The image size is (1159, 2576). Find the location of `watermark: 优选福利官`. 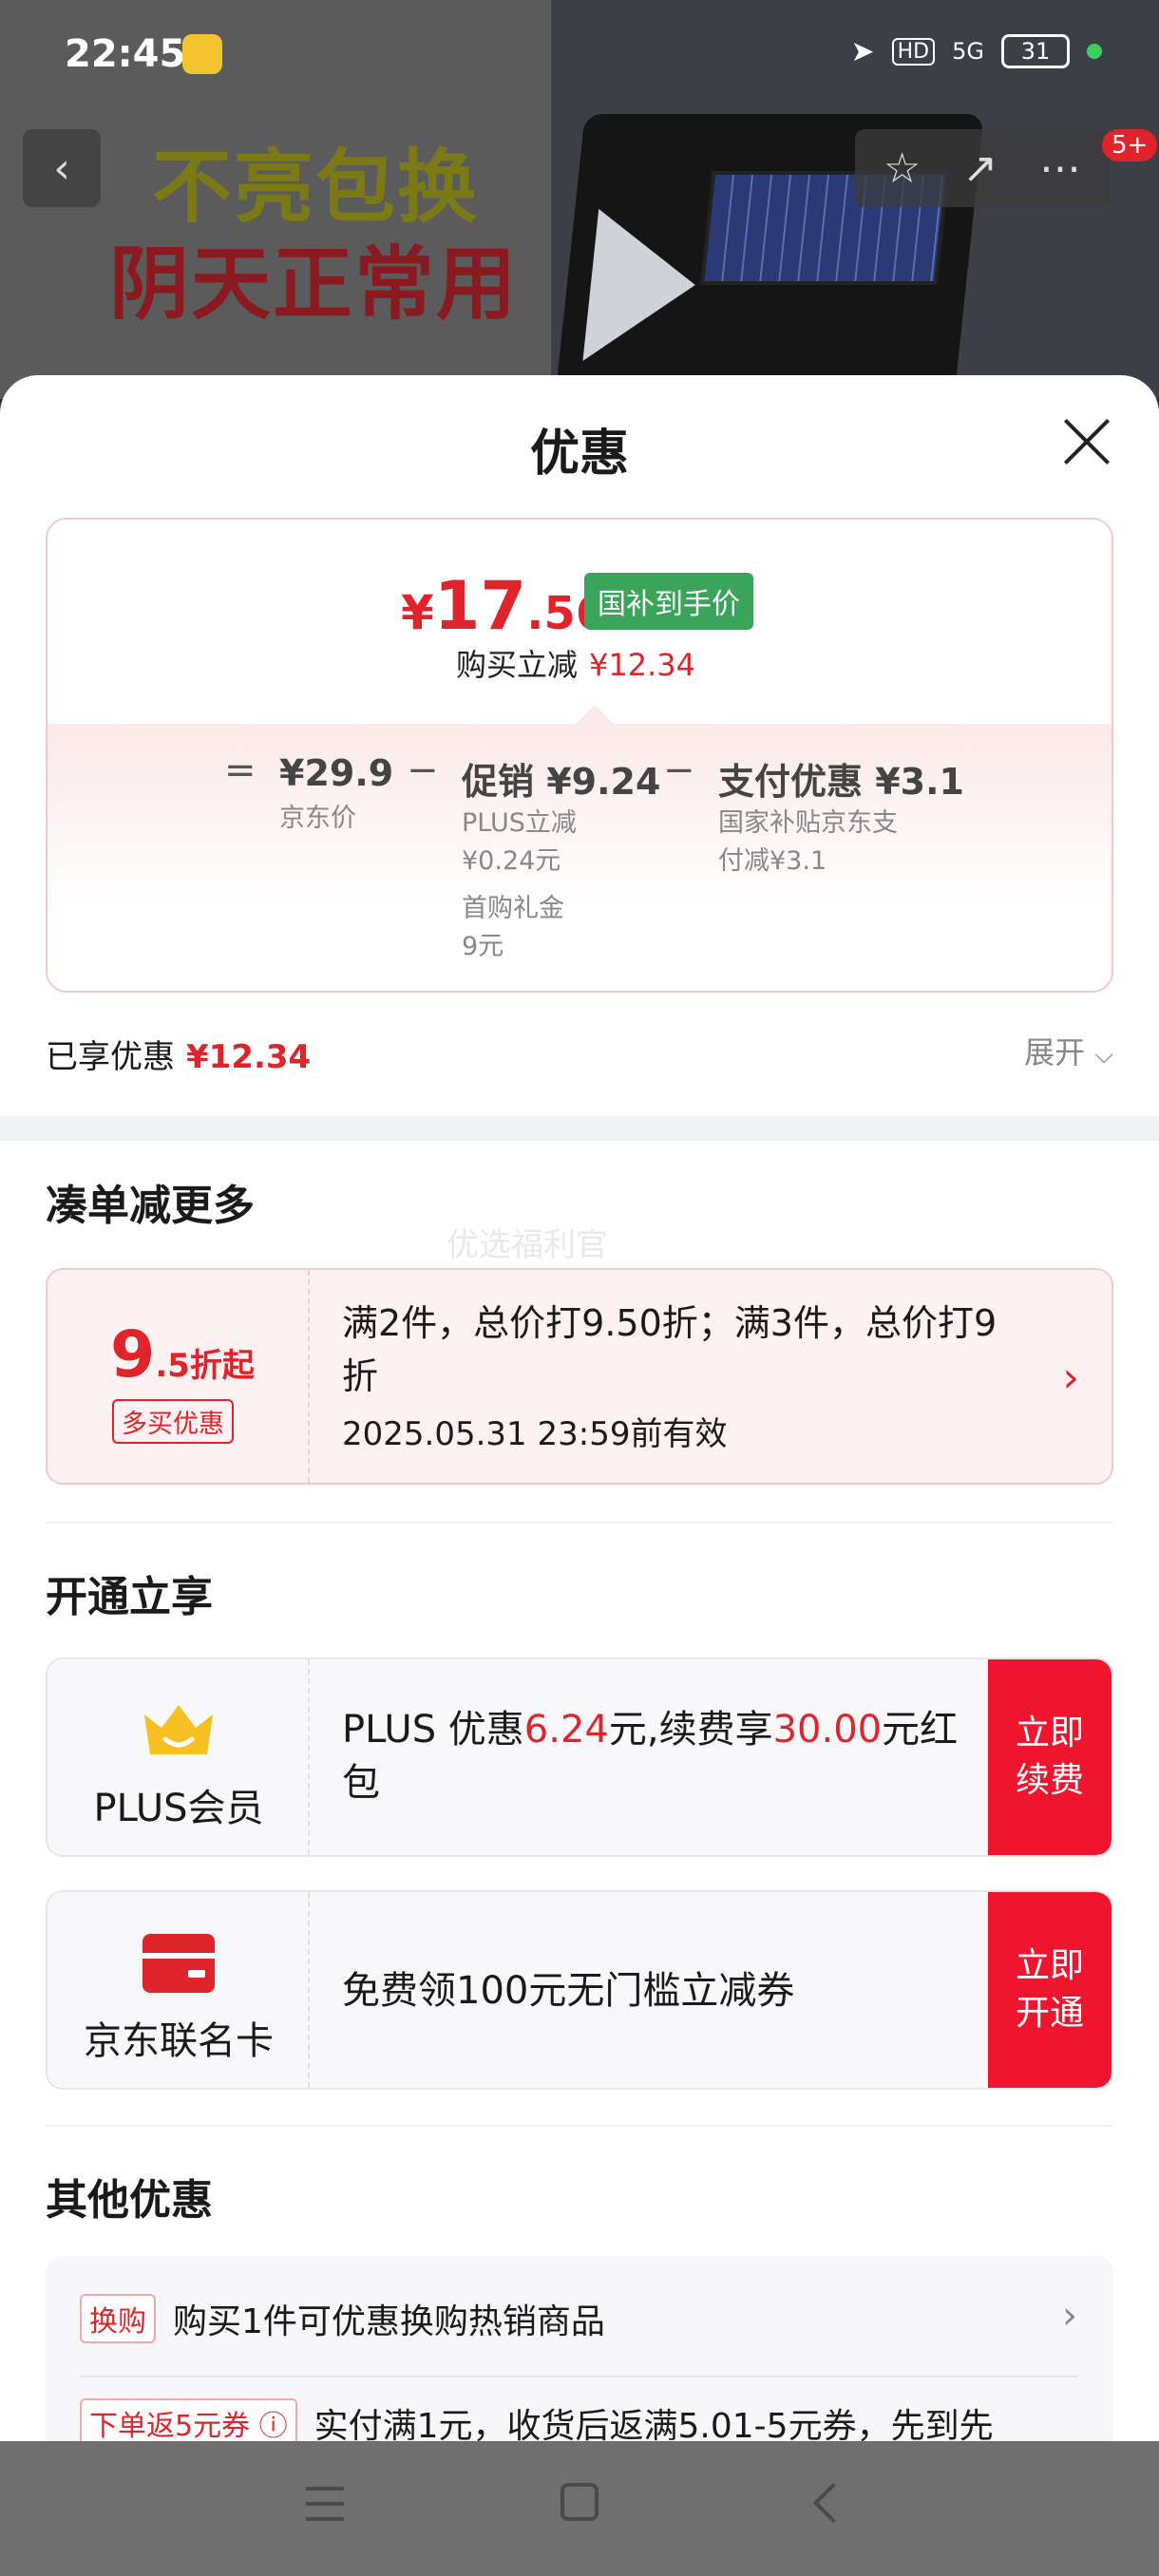

watermark: 优选福利官 is located at coordinates (527, 1245).